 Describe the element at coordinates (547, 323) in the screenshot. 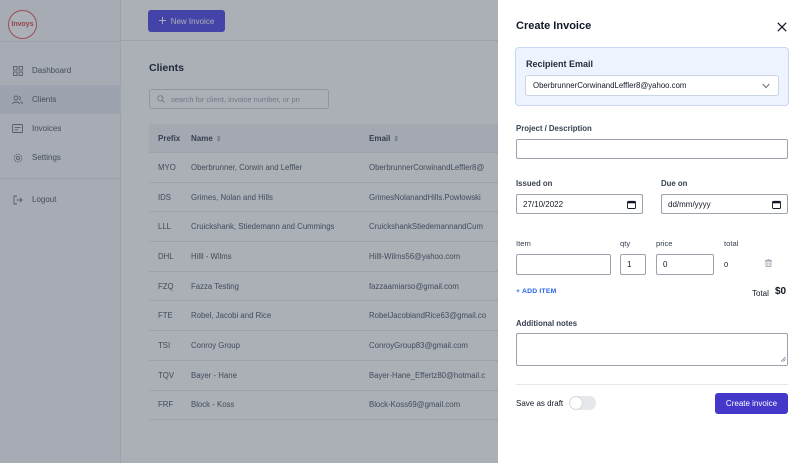

I see `additional-notes-label: Additional notes` at that location.